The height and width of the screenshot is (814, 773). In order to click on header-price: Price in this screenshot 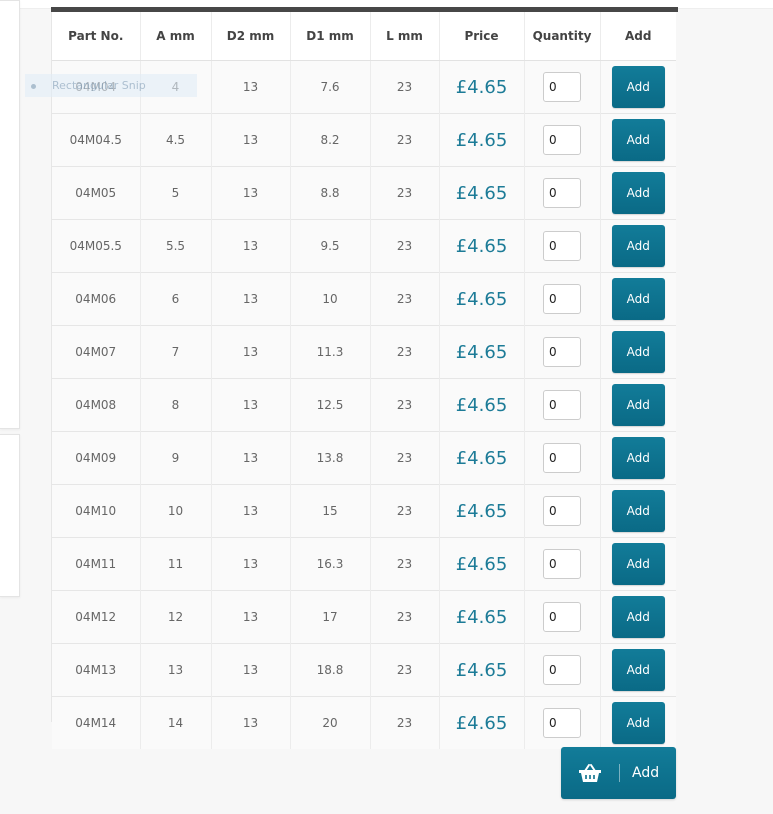, I will do `click(482, 36)`.